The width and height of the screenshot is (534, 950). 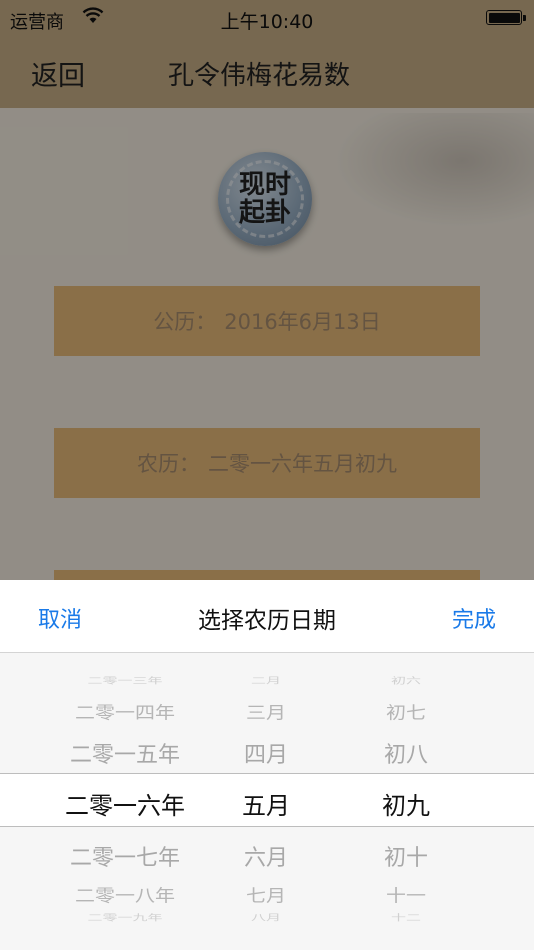 What do you see at coordinates (406, 681) in the screenshot?
I see `day-option: 初六` at bounding box center [406, 681].